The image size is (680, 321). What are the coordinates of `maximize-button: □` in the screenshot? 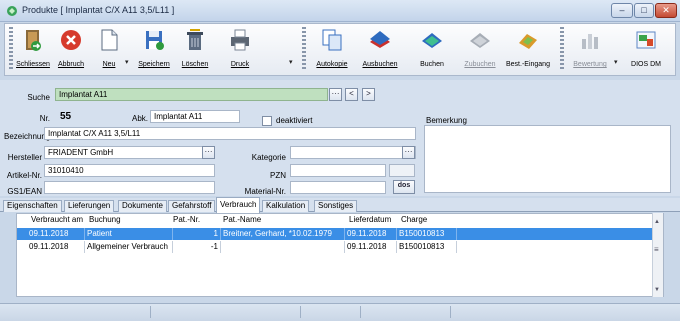 It's located at (644, 10).